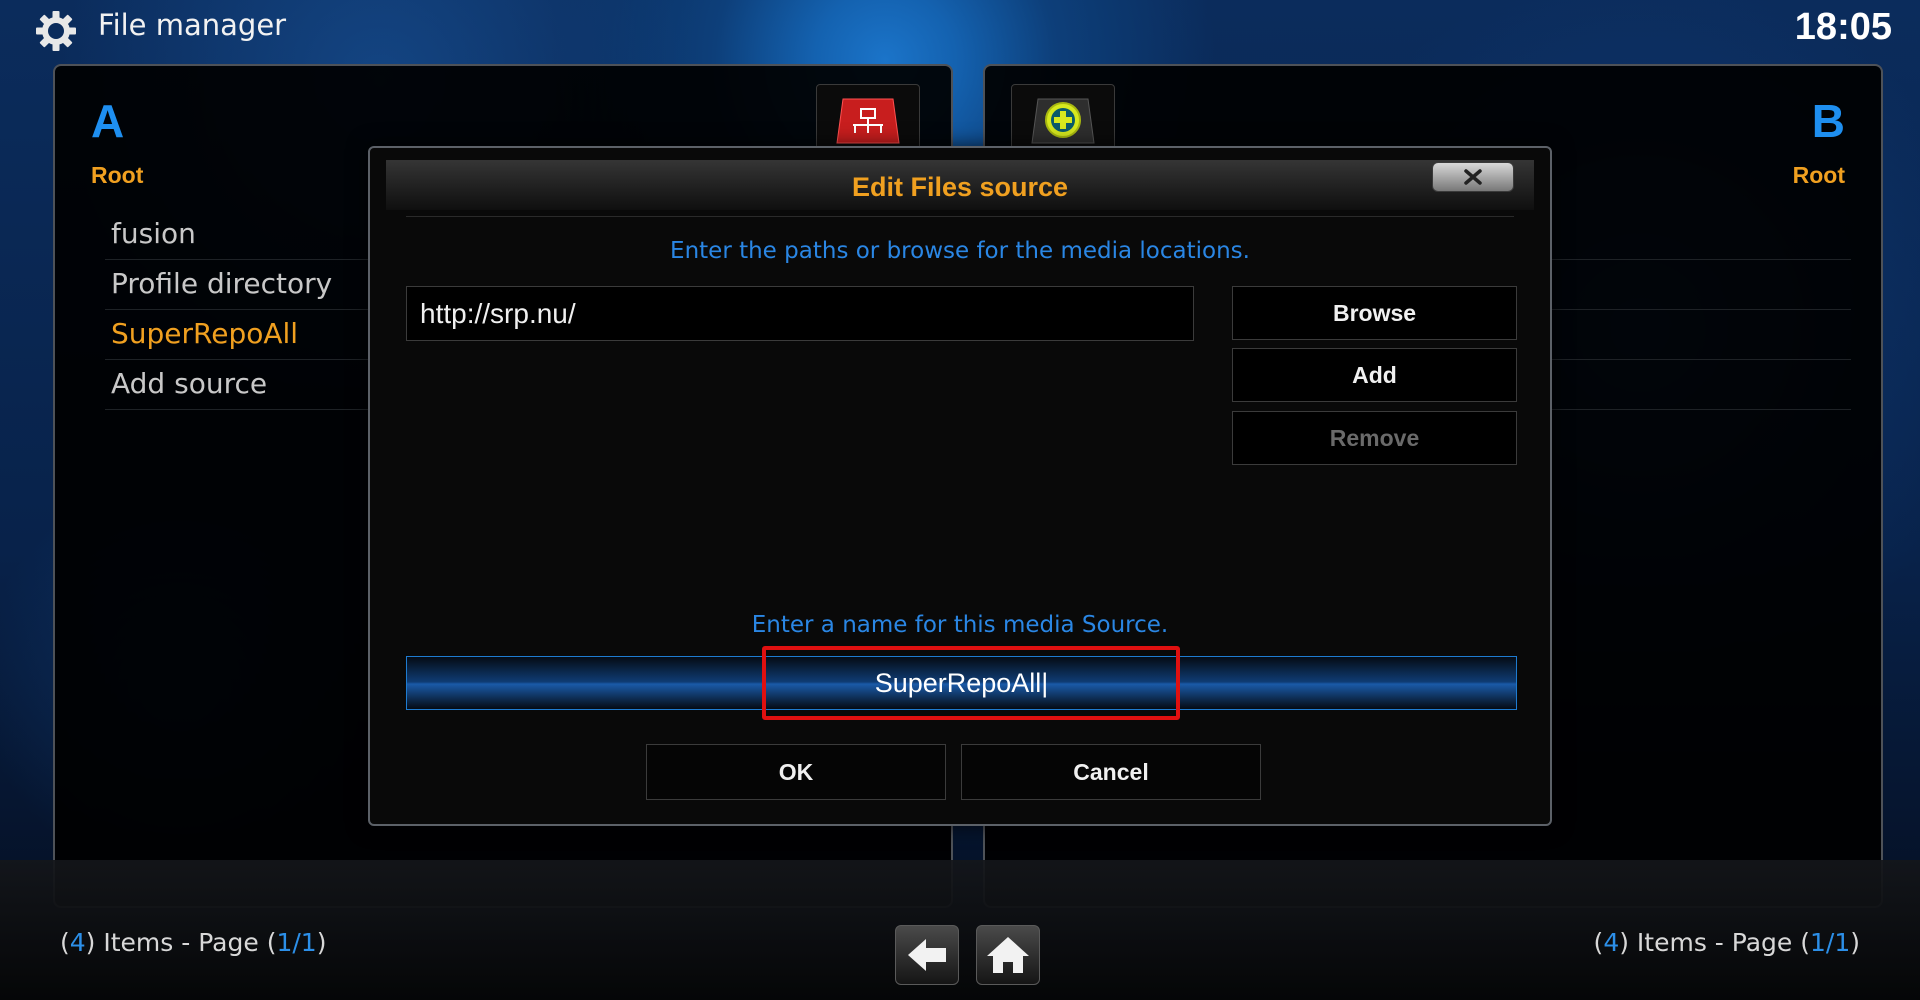  I want to click on back-arrow-icon, so click(927, 955).